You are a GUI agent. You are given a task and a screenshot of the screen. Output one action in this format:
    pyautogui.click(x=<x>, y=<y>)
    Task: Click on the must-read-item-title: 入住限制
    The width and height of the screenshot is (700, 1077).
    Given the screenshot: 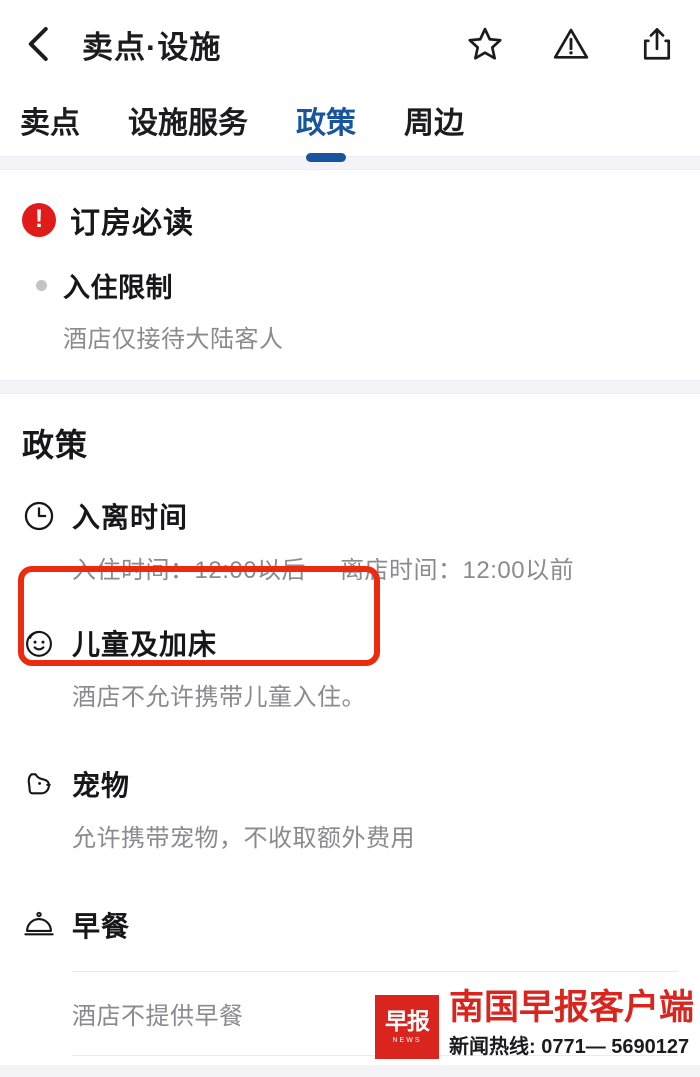 What is the action you would take?
    pyautogui.click(x=118, y=288)
    